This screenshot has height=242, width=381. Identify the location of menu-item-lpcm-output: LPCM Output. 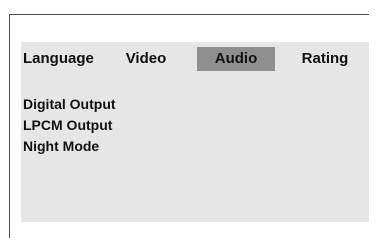
(69, 125).